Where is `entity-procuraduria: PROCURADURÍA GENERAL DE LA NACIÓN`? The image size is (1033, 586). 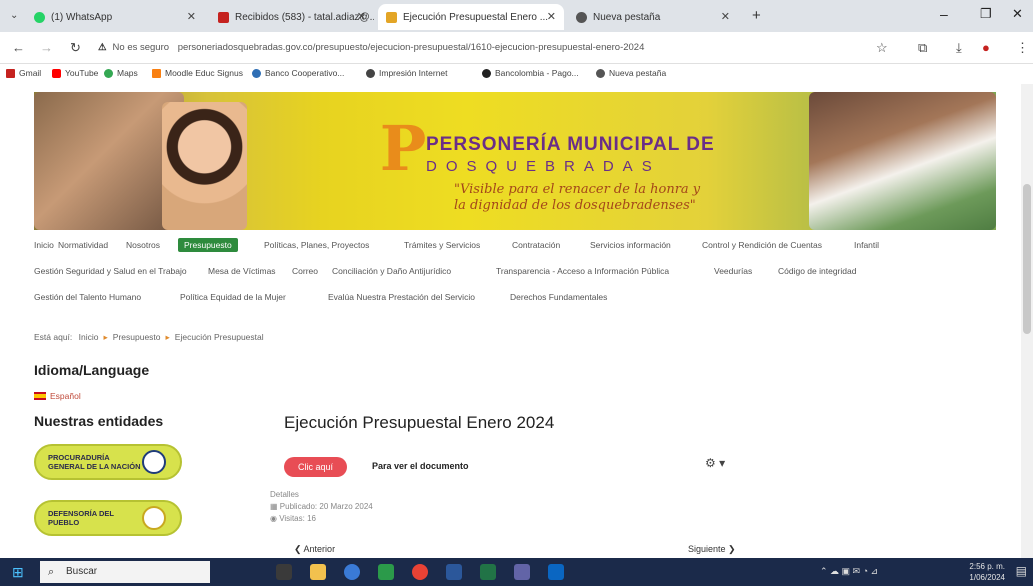 entity-procuraduria: PROCURADURÍA GENERAL DE LA NACIÓN is located at coordinates (108, 462).